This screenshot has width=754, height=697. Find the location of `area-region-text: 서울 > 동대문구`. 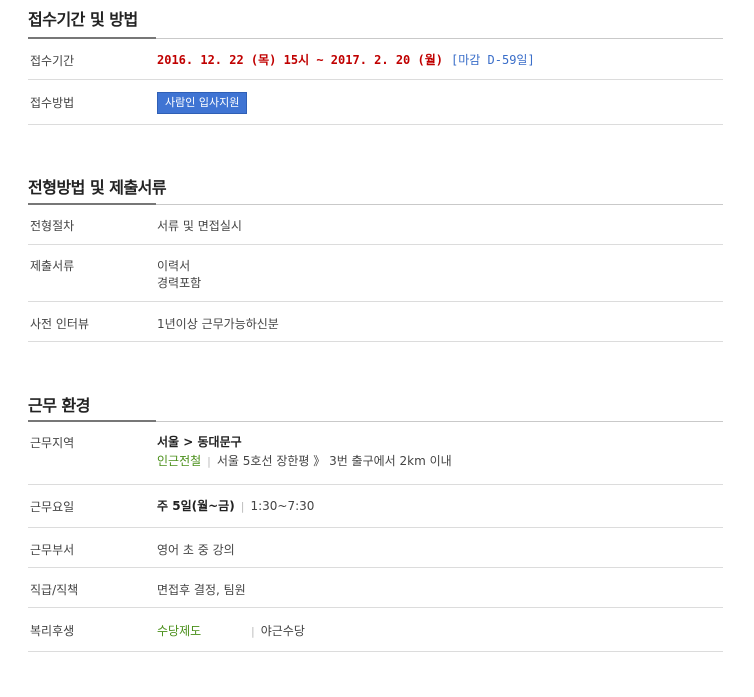

area-region-text: 서울 > 동대문구 is located at coordinates (199, 442).